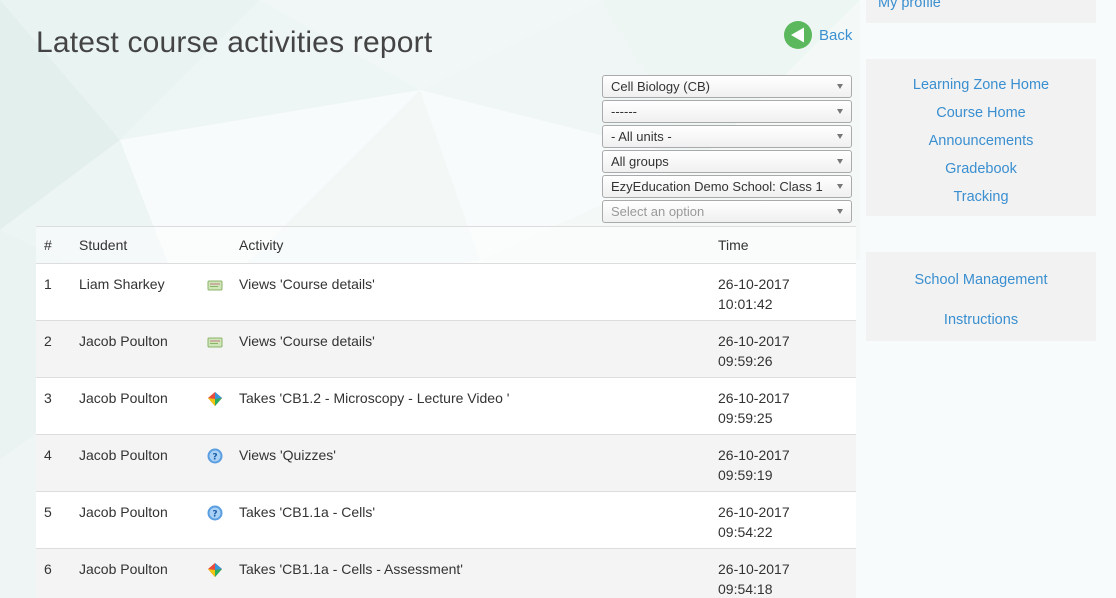 The width and height of the screenshot is (1116, 598). What do you see at coordinates (717, 186) in the screenshot?
I see `class-select-value: EzyEducation Demo School: Class 1` at bounding box center [717, 186].